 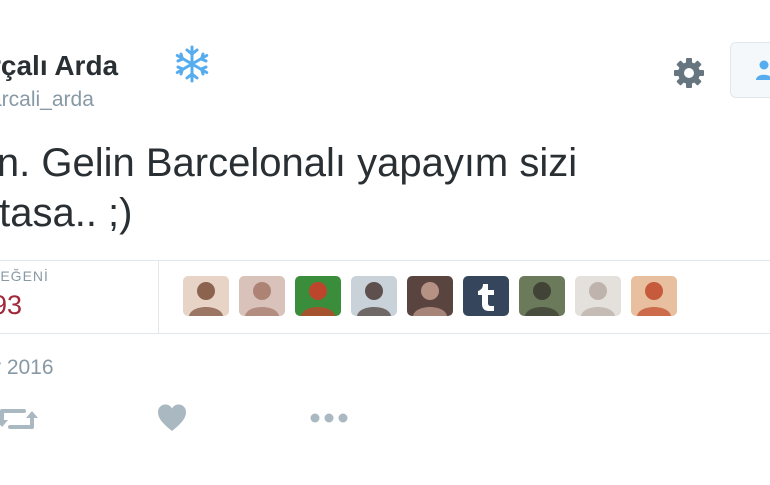 What do you see at coordinates (24, 276) in the screenshot?
I see `likes-label: BEĞENİ` at bounding box center [24, 276].